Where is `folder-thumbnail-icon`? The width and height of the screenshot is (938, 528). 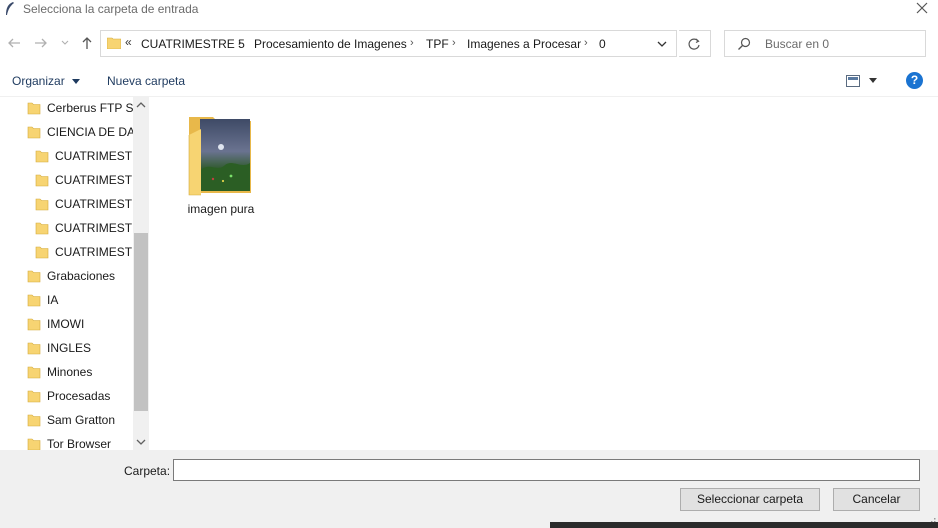
folder-thumbnail-icon is located at coordinates (219, 156).